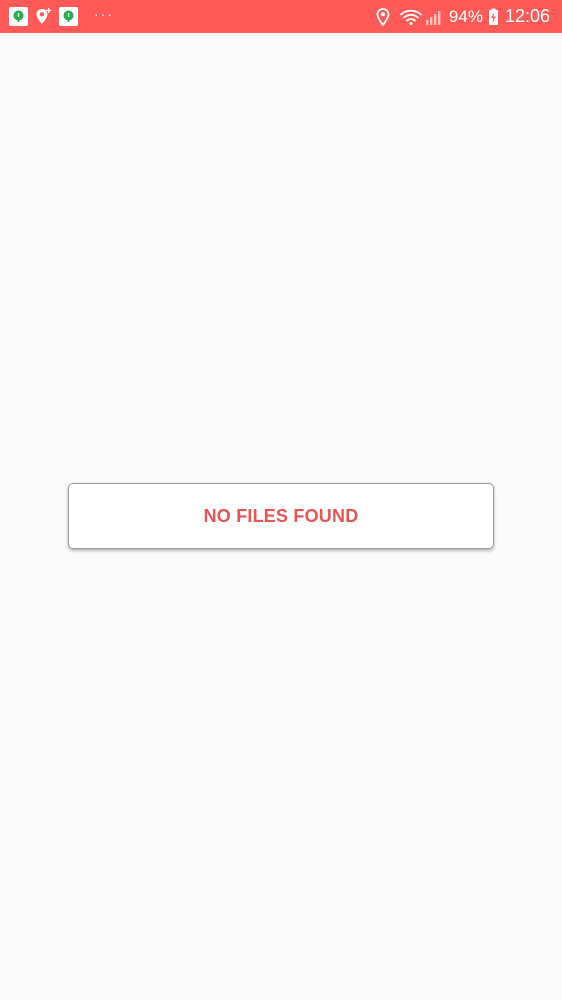  I want to click on empty-state-message: NO FILES FOUND, so click(281, 515).